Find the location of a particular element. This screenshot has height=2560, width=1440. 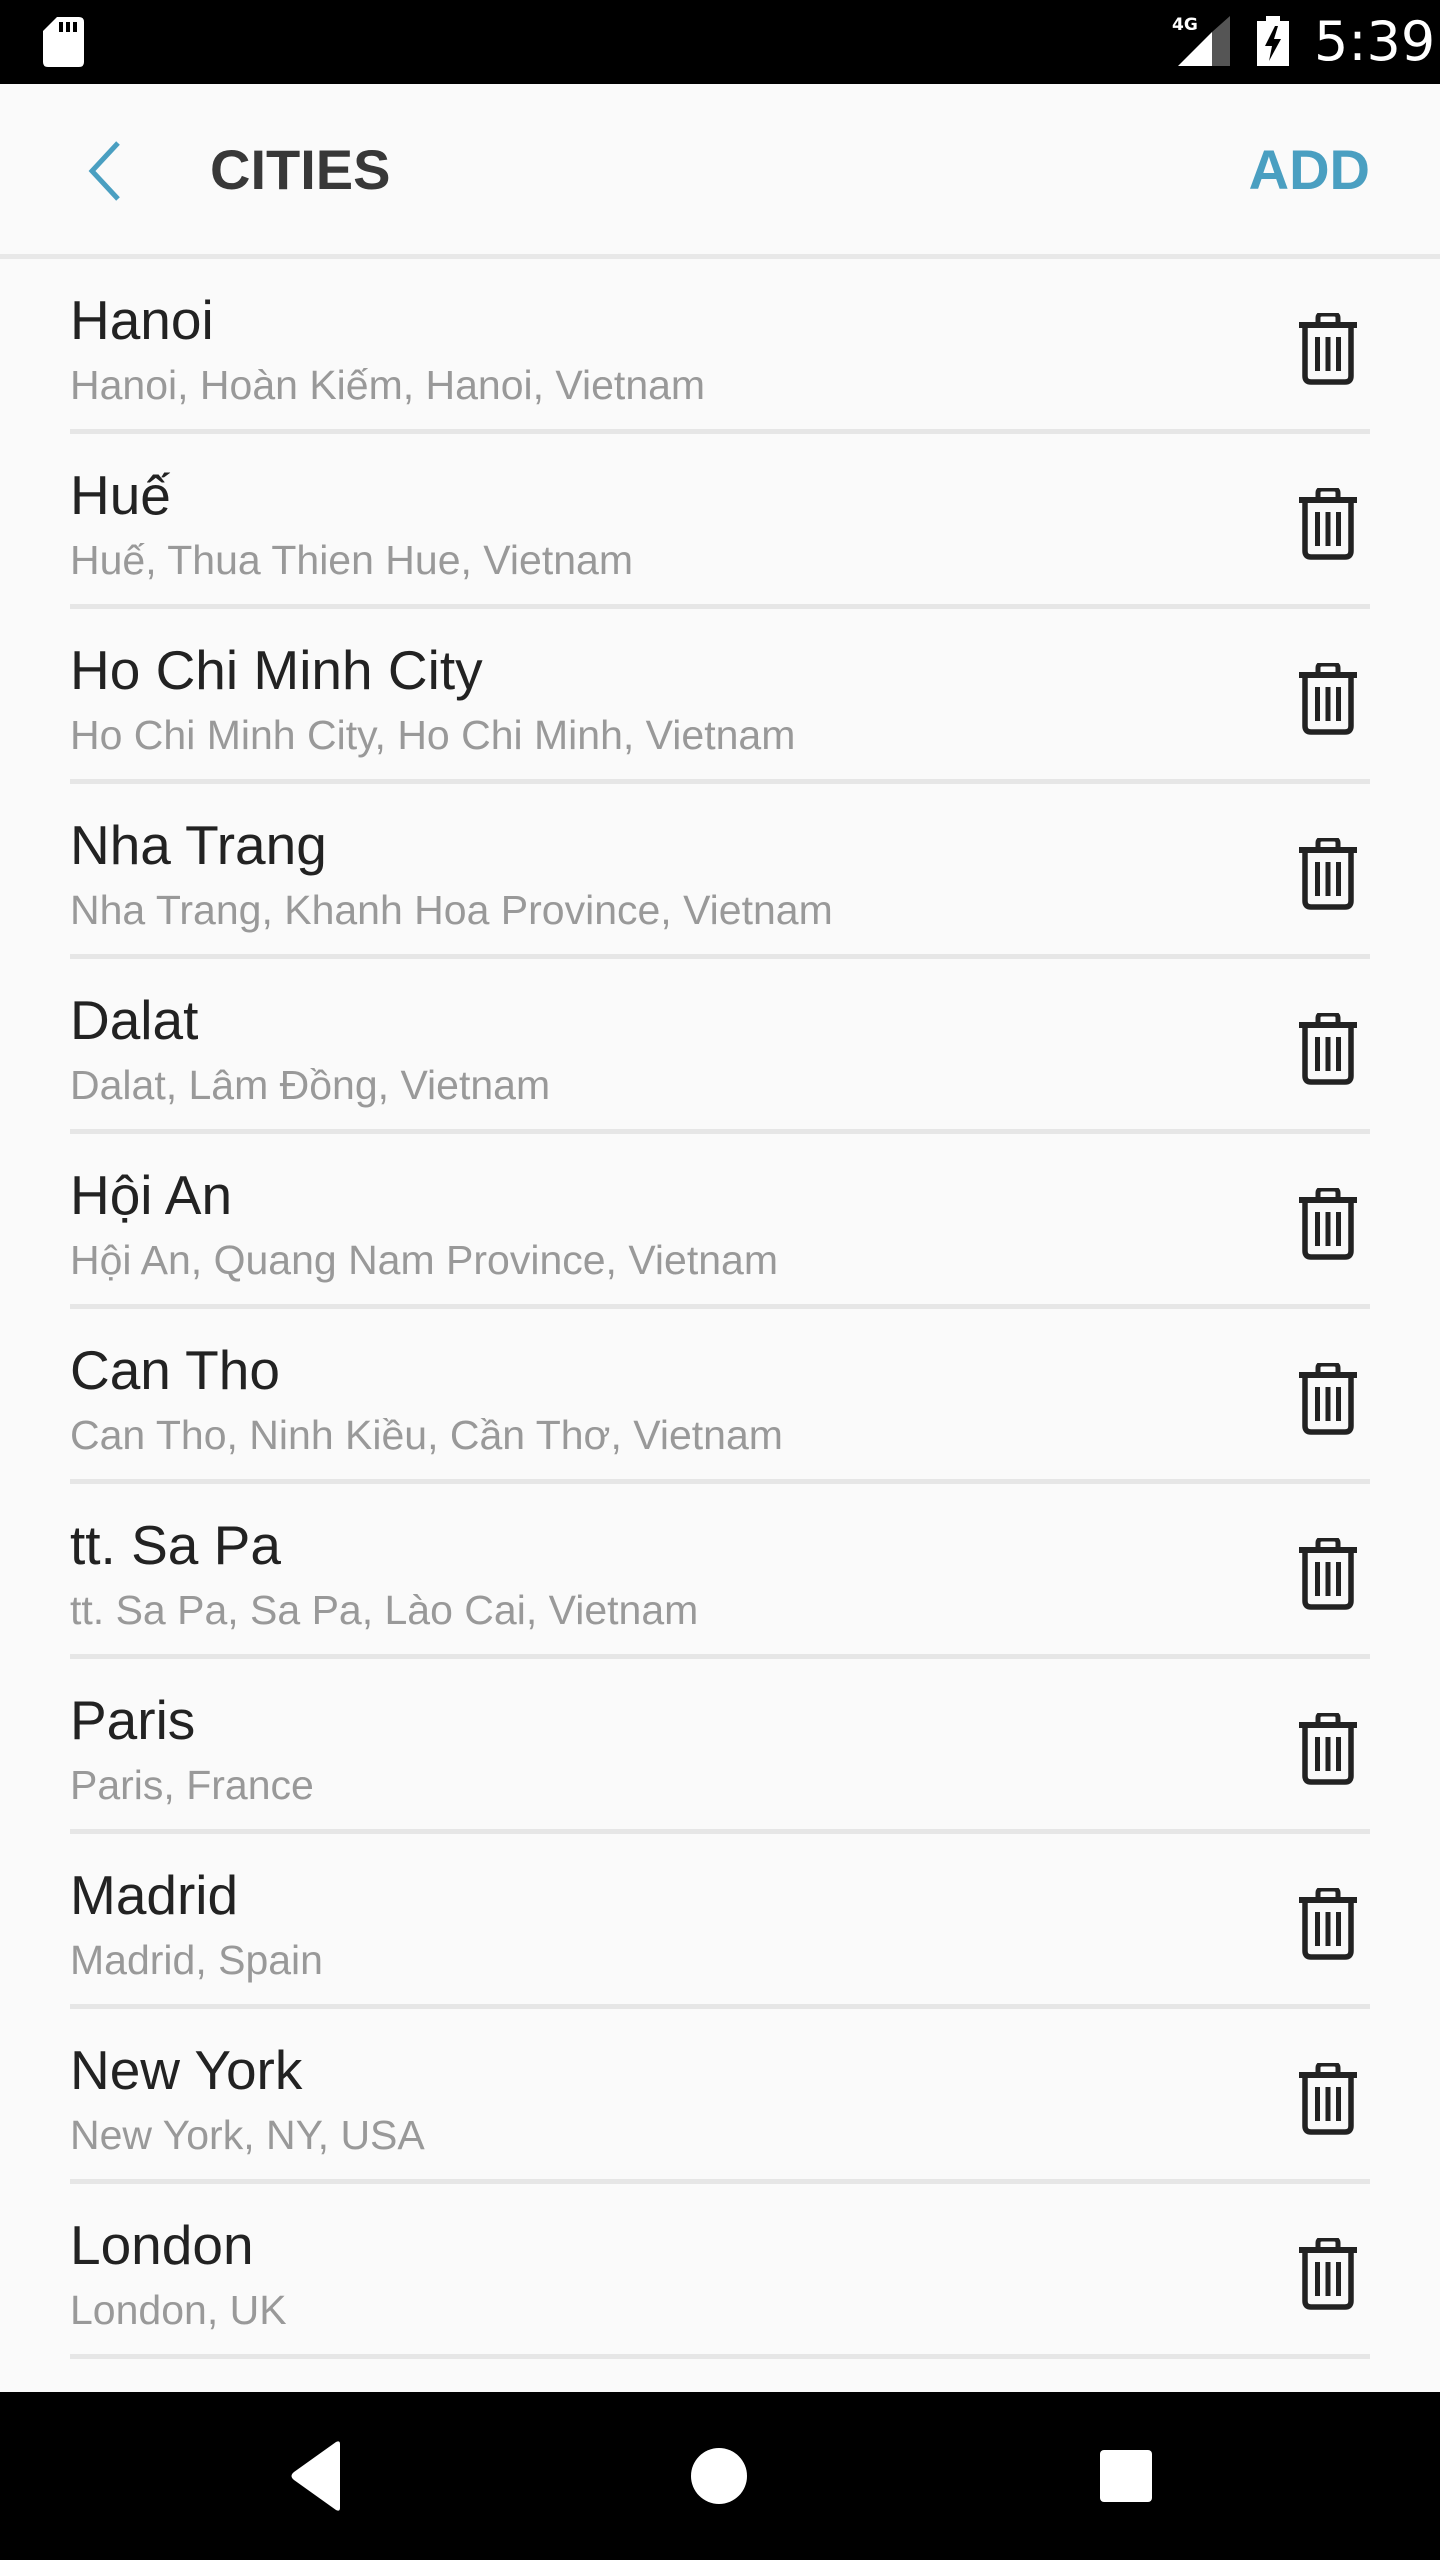

navigation-bar is located at coordinates (720, 2476).